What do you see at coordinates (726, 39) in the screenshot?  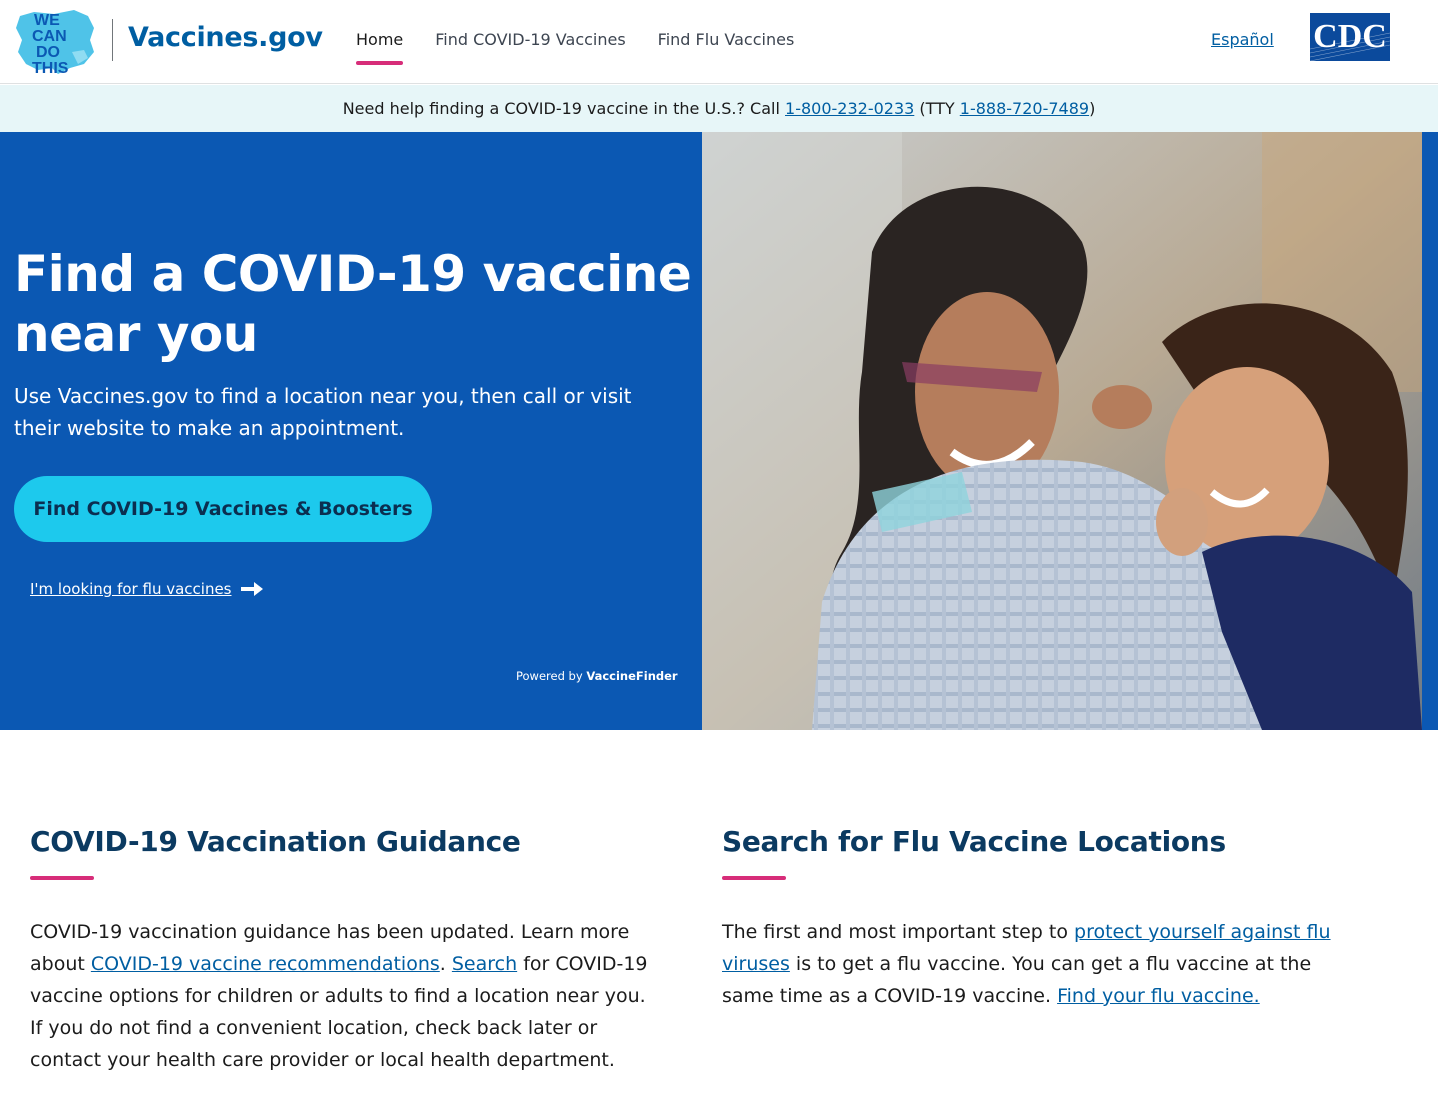 I see `nav-find-flu-vaccines: Find Flu Vaccines` at bounding box center [726, 39].